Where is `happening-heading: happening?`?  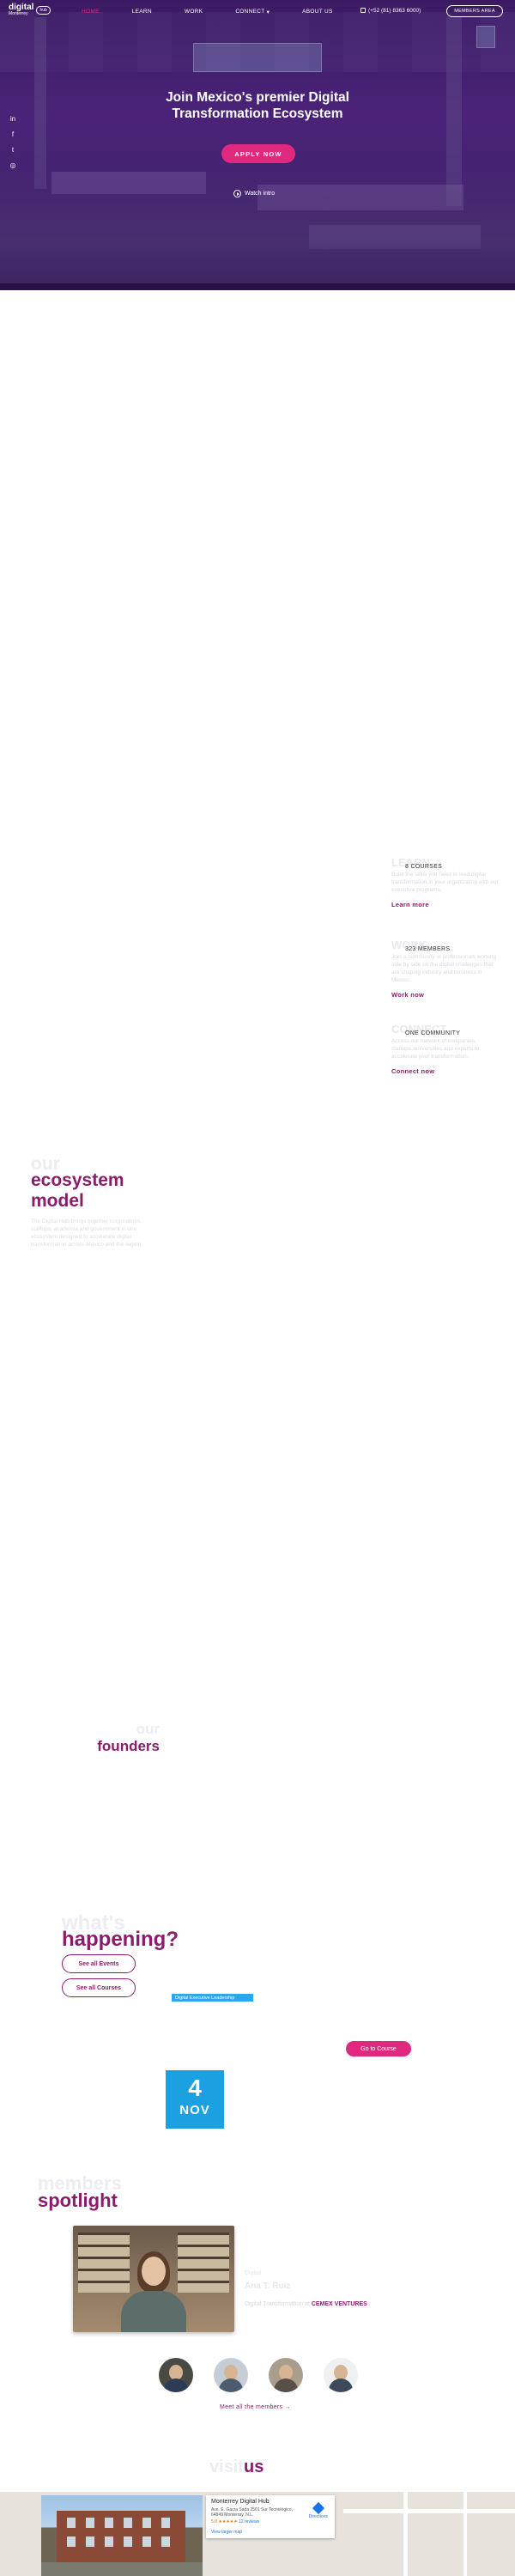 happening-heading: happening? is located at coordinates (120, 1939).